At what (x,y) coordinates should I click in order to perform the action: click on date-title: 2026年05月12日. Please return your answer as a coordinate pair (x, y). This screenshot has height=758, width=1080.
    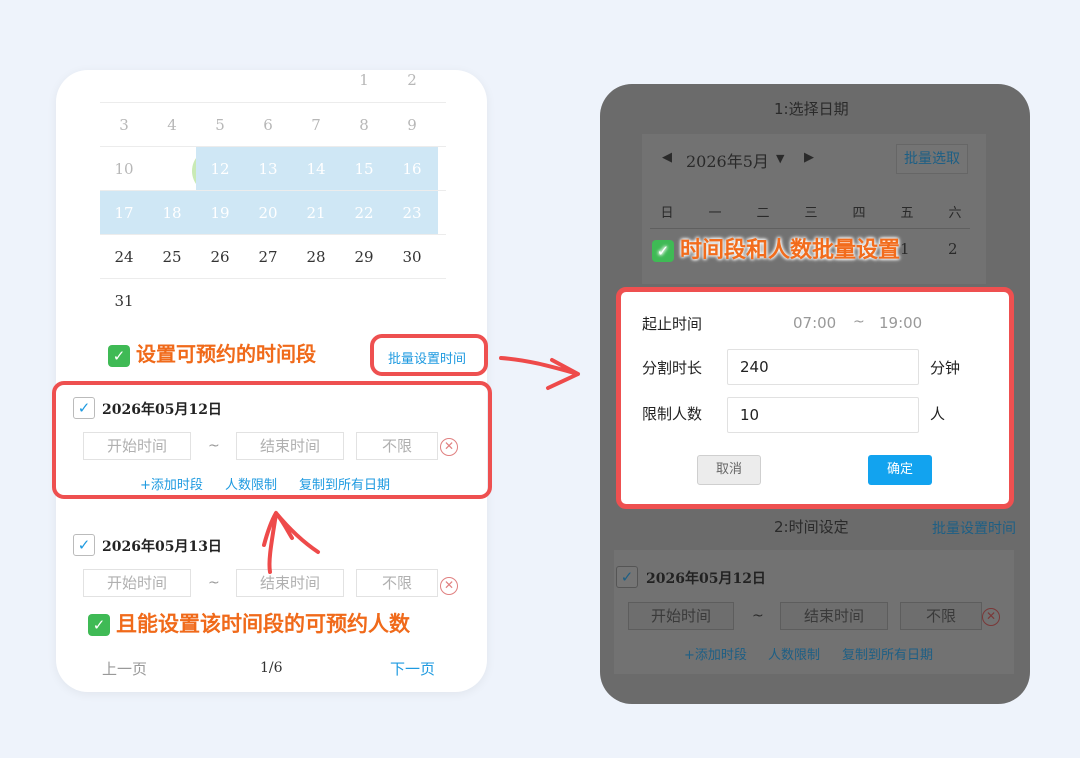
    Looking at the image, I should click on (706, 579).